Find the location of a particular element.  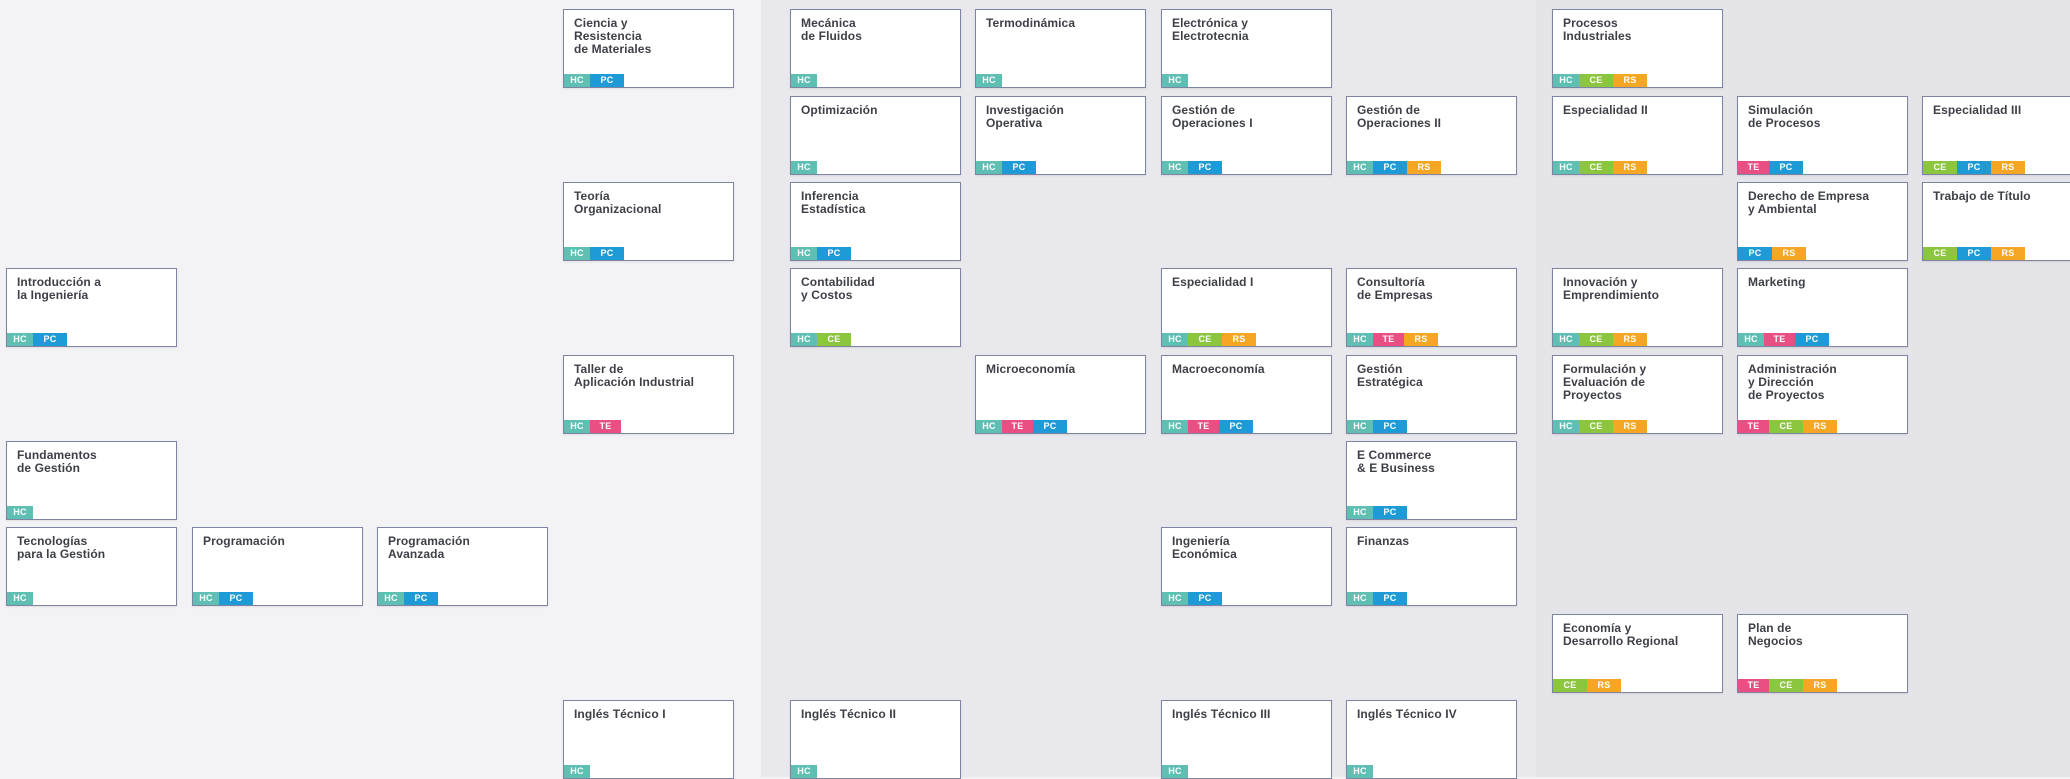

course-card-taller-de-aplicacion-industrial: Taller de Aplicación Industrial HC TE is located at coordinates (648, 394).